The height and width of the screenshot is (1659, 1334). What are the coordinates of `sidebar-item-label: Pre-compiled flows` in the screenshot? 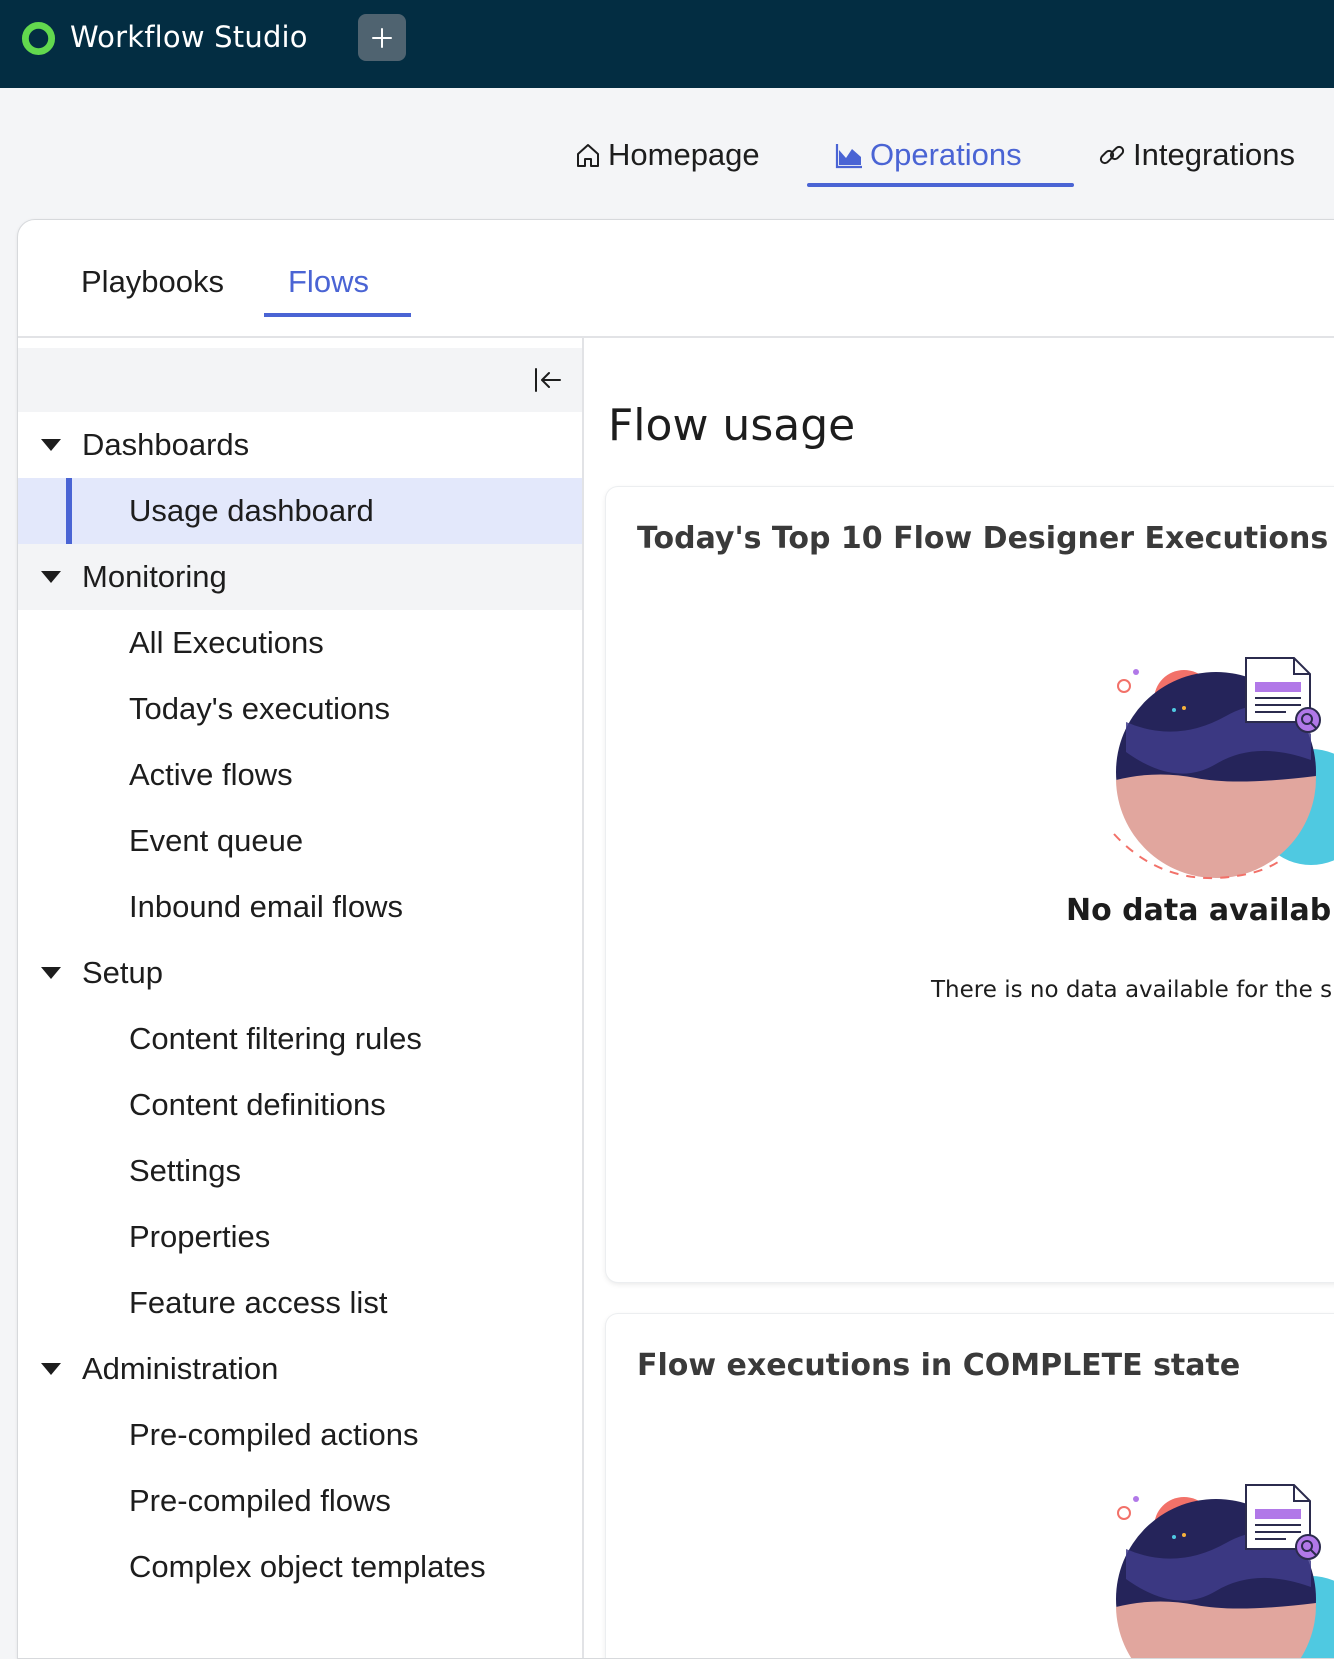 It's located at (260, 1500).